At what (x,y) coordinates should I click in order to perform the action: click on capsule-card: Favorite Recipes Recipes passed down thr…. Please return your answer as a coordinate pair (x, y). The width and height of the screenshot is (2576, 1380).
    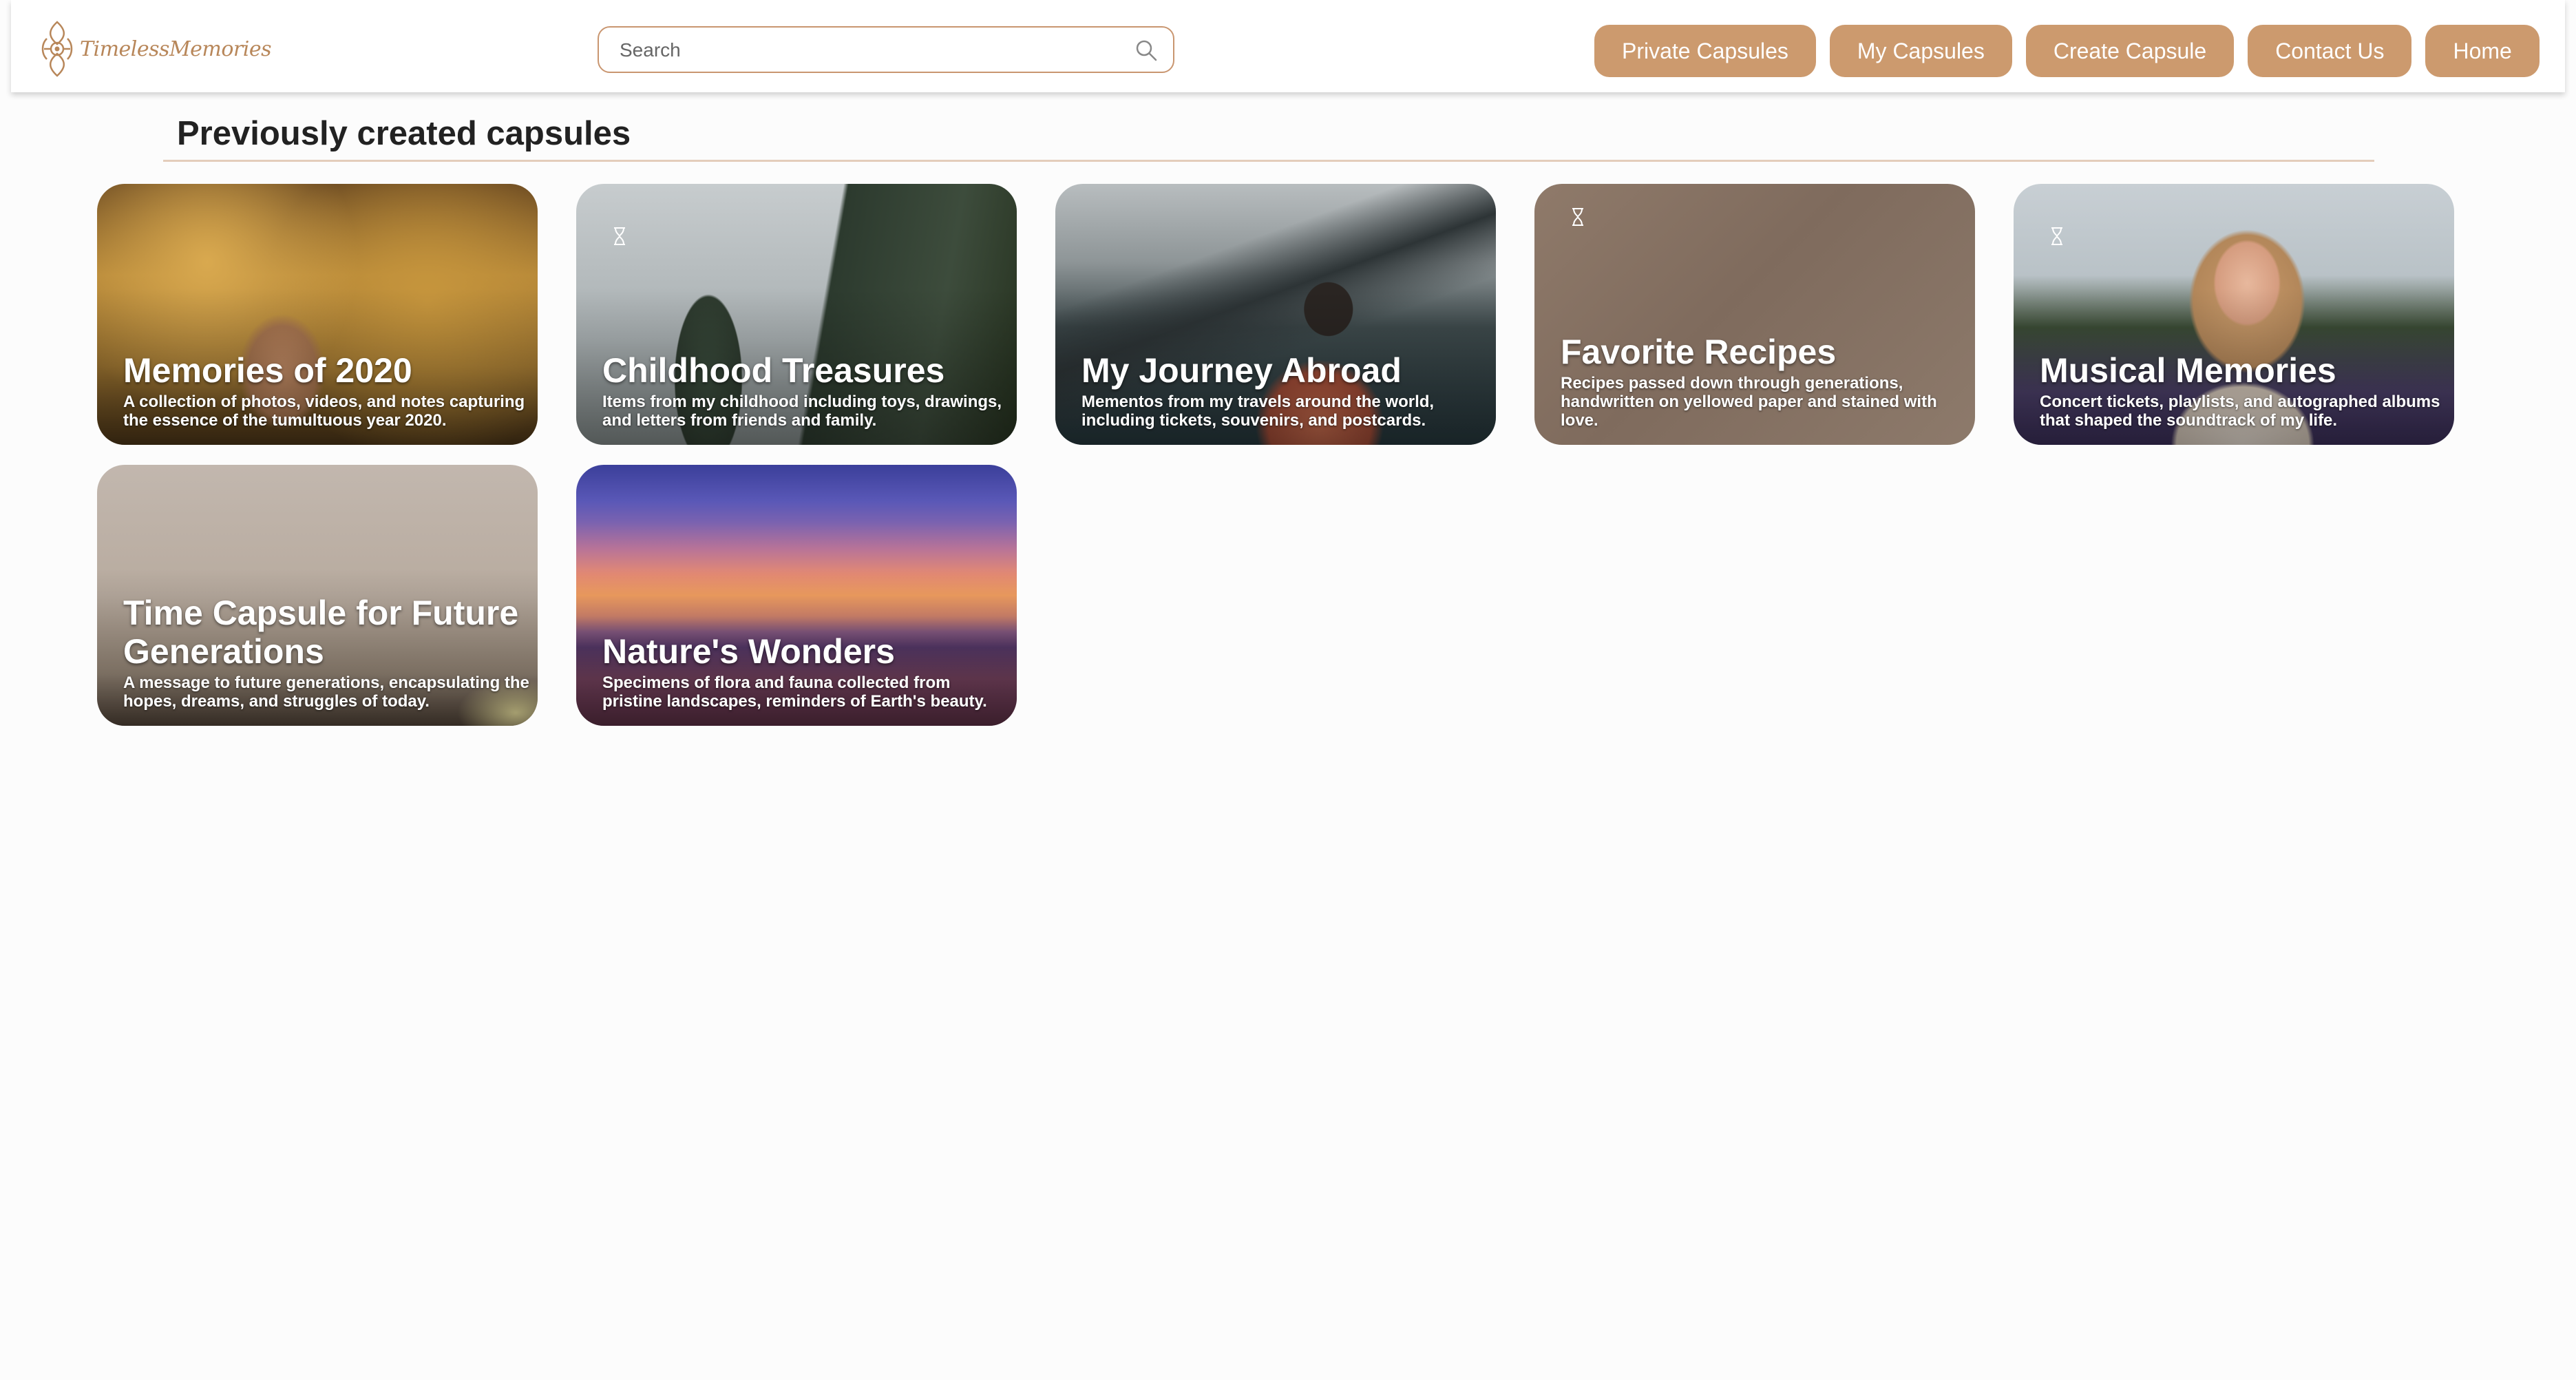
    Looking at the image, I should click on (1755, 314).